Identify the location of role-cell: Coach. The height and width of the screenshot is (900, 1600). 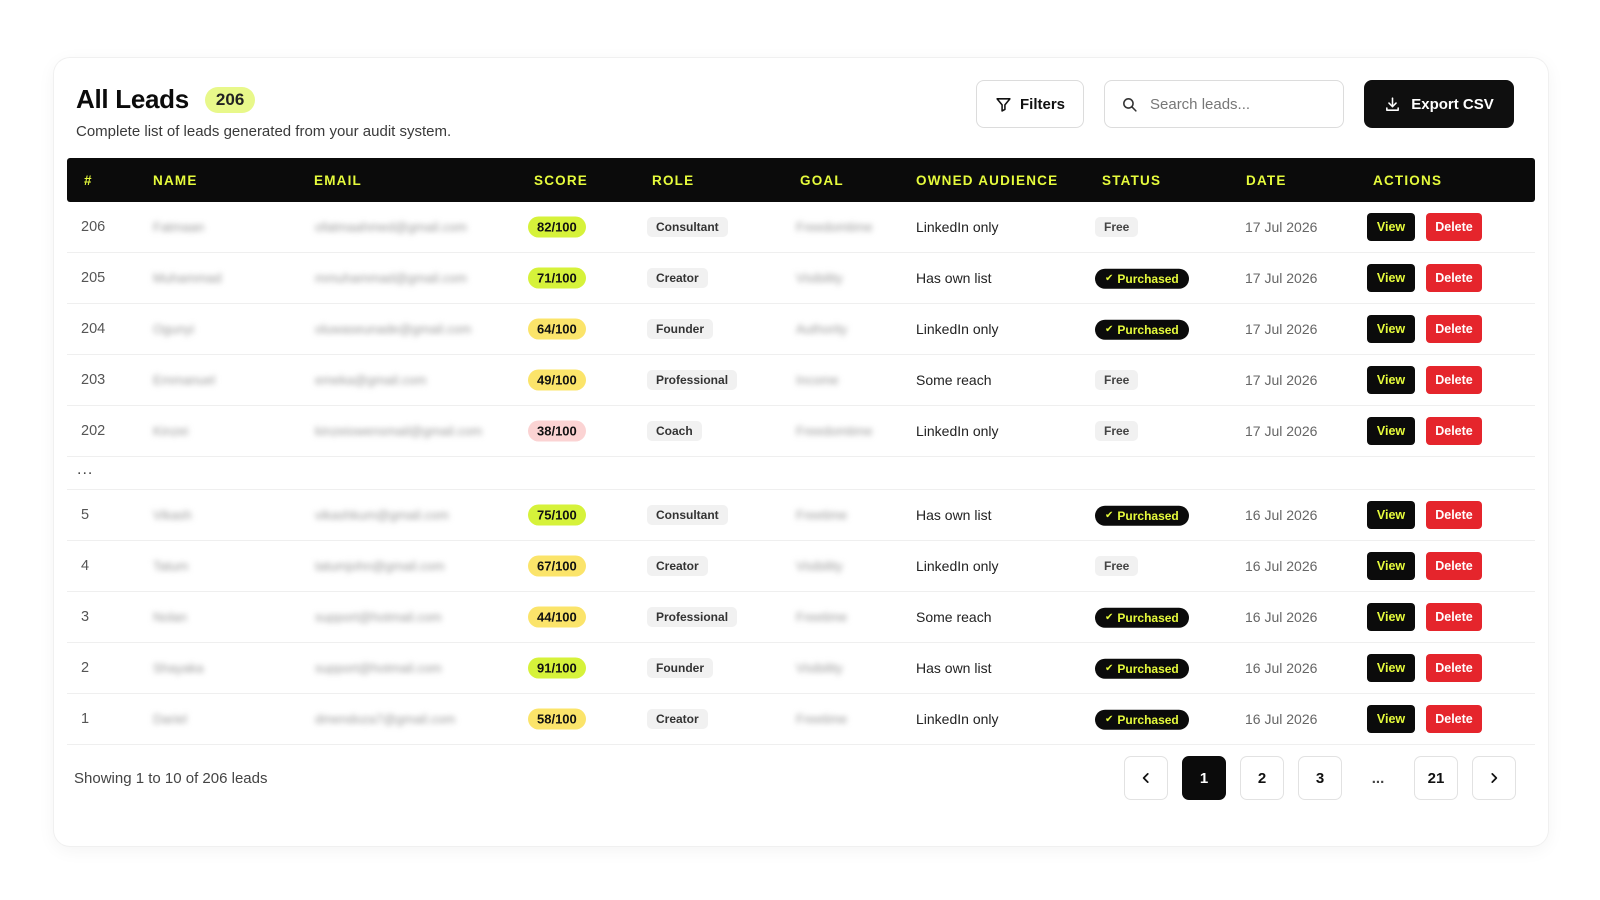
(674, 431).